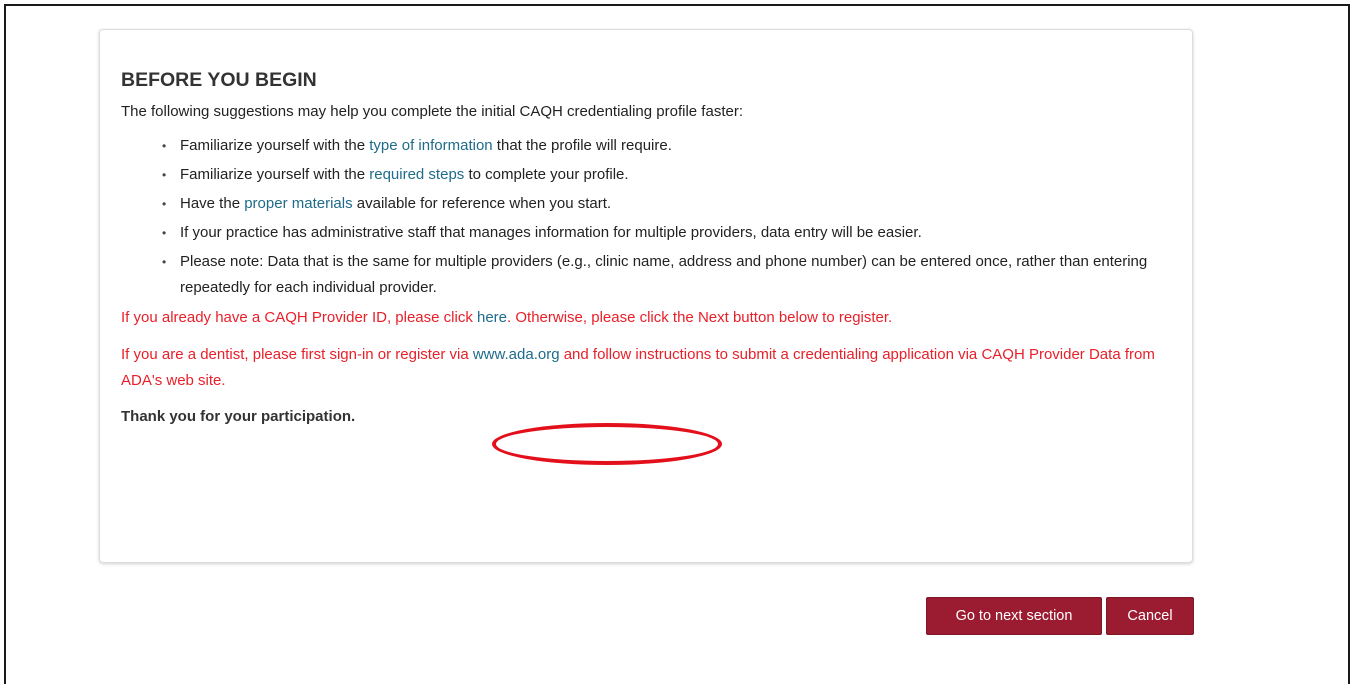  Describe the element at coordinates (212, 203) in the screenshot. I see `tip-text: Have the` at that location.